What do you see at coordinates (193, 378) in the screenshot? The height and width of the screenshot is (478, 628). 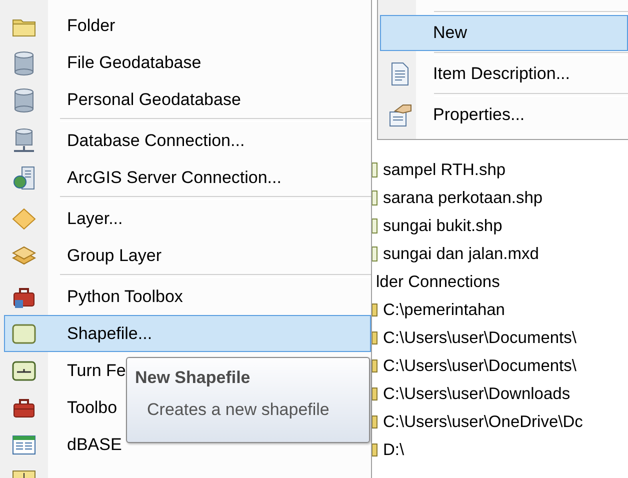 I see `tooltip-title: New Shapefile` at bounding box center [193, 378].